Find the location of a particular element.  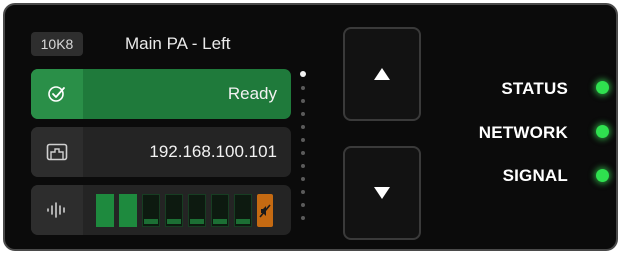

network-indicator-label: NETWORK is located at coordinates (523, 132).